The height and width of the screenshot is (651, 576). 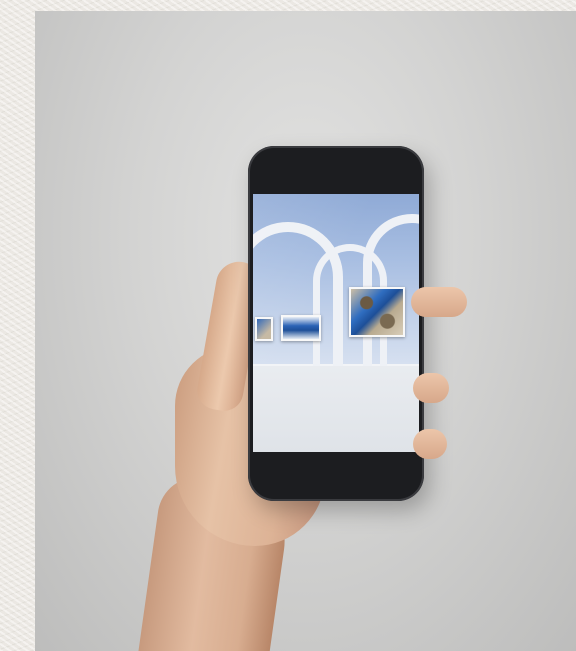 I want to click on phone-screen, so click(x=336, y=323).